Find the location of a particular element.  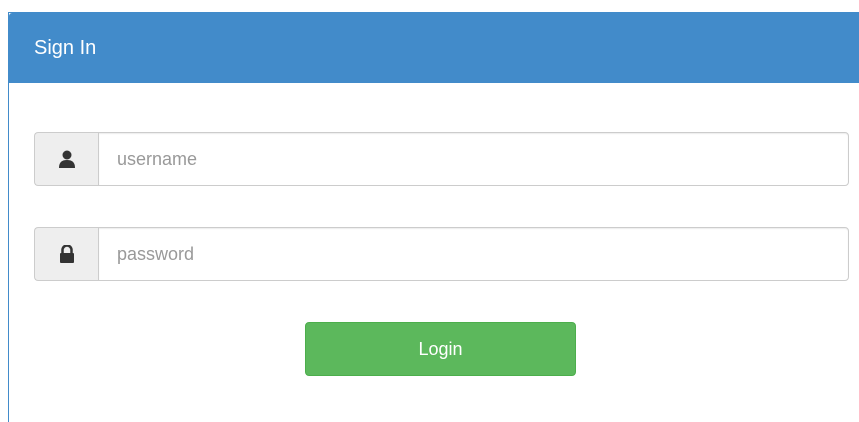

lock-icon is located at coordinates (66, 254).